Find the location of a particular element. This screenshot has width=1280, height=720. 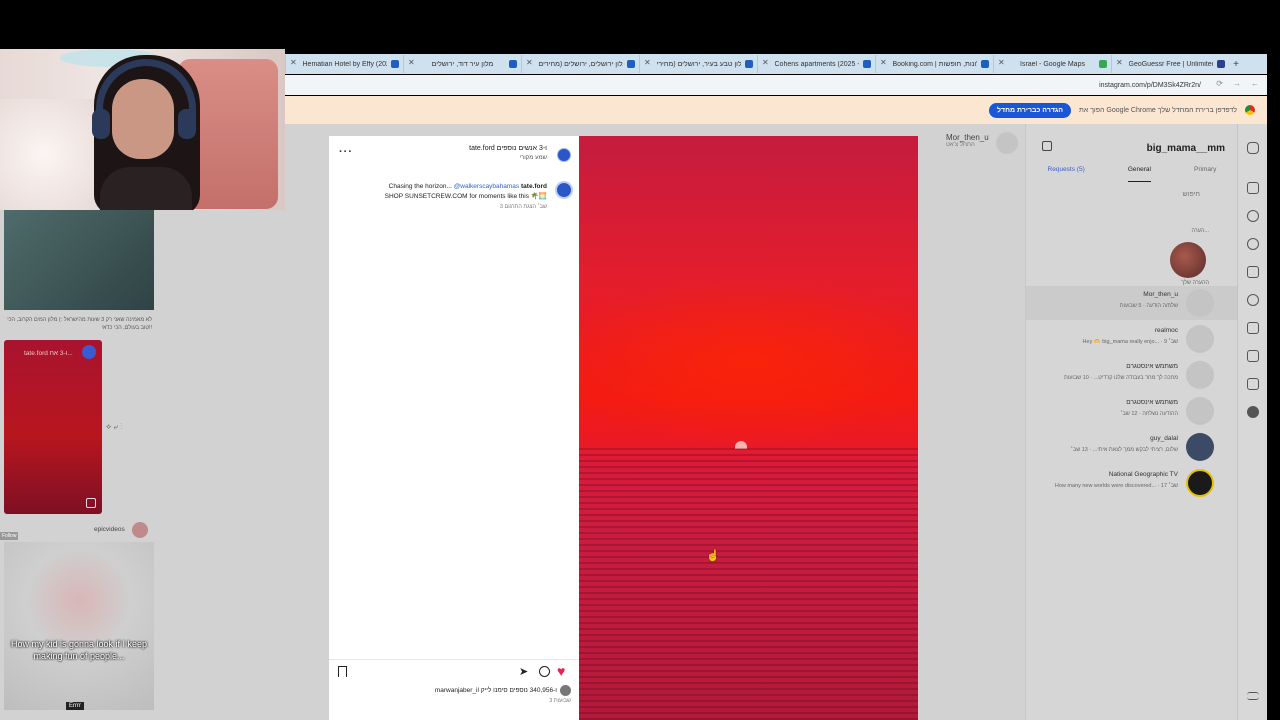

address-bar: instagram.com/p/DM3Sk4ZRr2n/ ⟳ → ← is located at coordinates (776, 85).